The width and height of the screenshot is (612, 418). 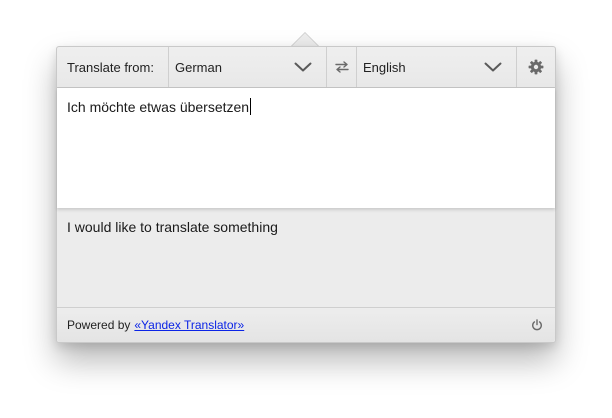 I want to click on settings-button, so click(x=536, y=67).